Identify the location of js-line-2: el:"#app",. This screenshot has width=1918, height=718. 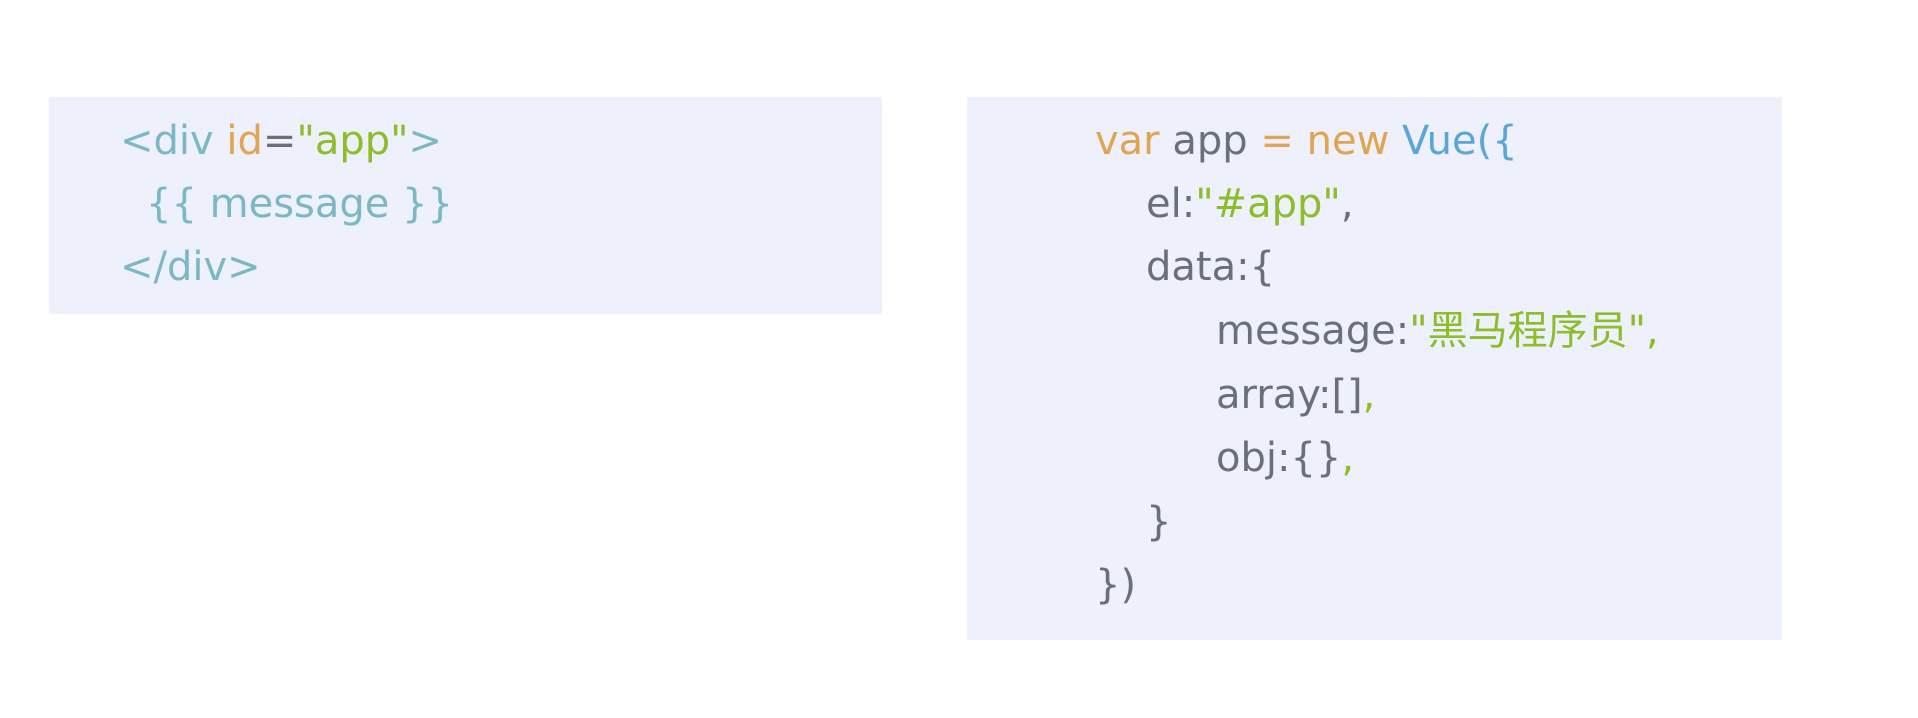
(1250, 204).